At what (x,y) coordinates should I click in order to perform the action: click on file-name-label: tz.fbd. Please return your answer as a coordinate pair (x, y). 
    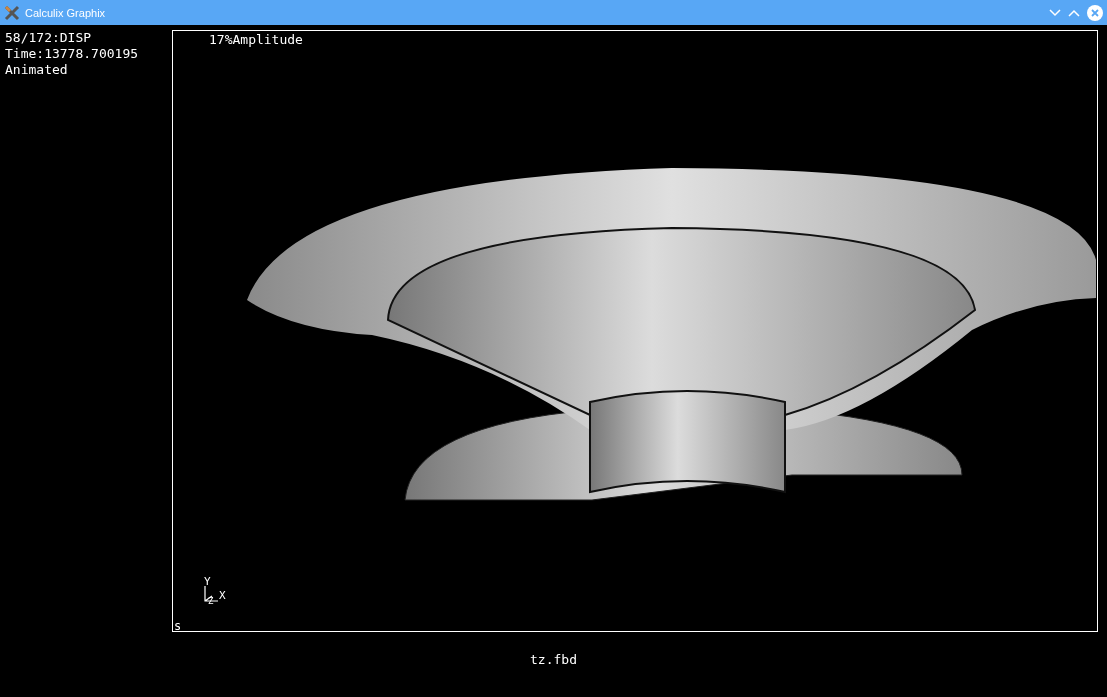
    Looking at the image, I should click on (553, 659).